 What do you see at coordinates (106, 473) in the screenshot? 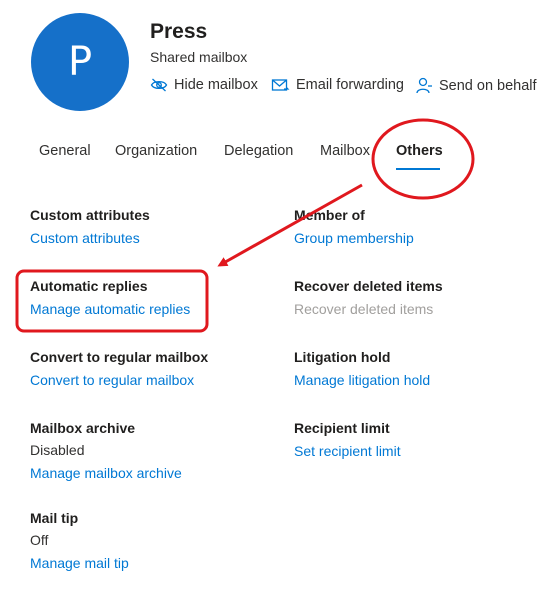
I see `manage-mailbox-archive-link: Manage mailbox archive` at bounding box center [106, 473].